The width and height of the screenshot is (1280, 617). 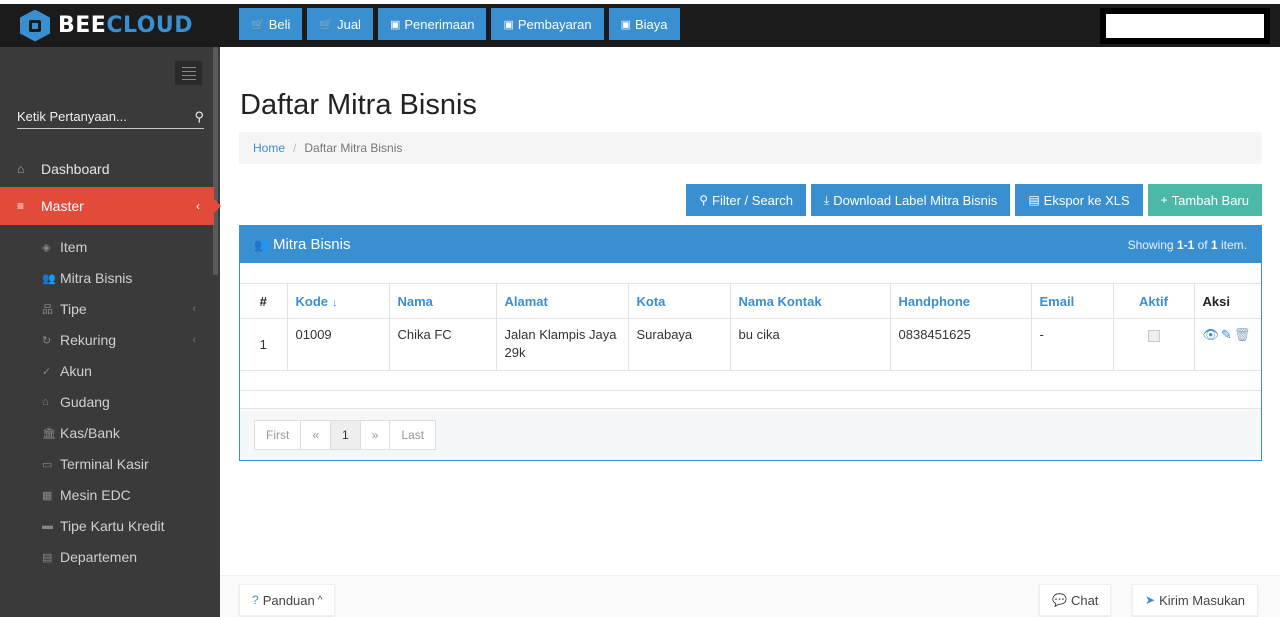 What do you see at coordinates (269, 148) in the screenshot?
I see `breadcrumb-home-link: Home` at bounding box center [269, 148].